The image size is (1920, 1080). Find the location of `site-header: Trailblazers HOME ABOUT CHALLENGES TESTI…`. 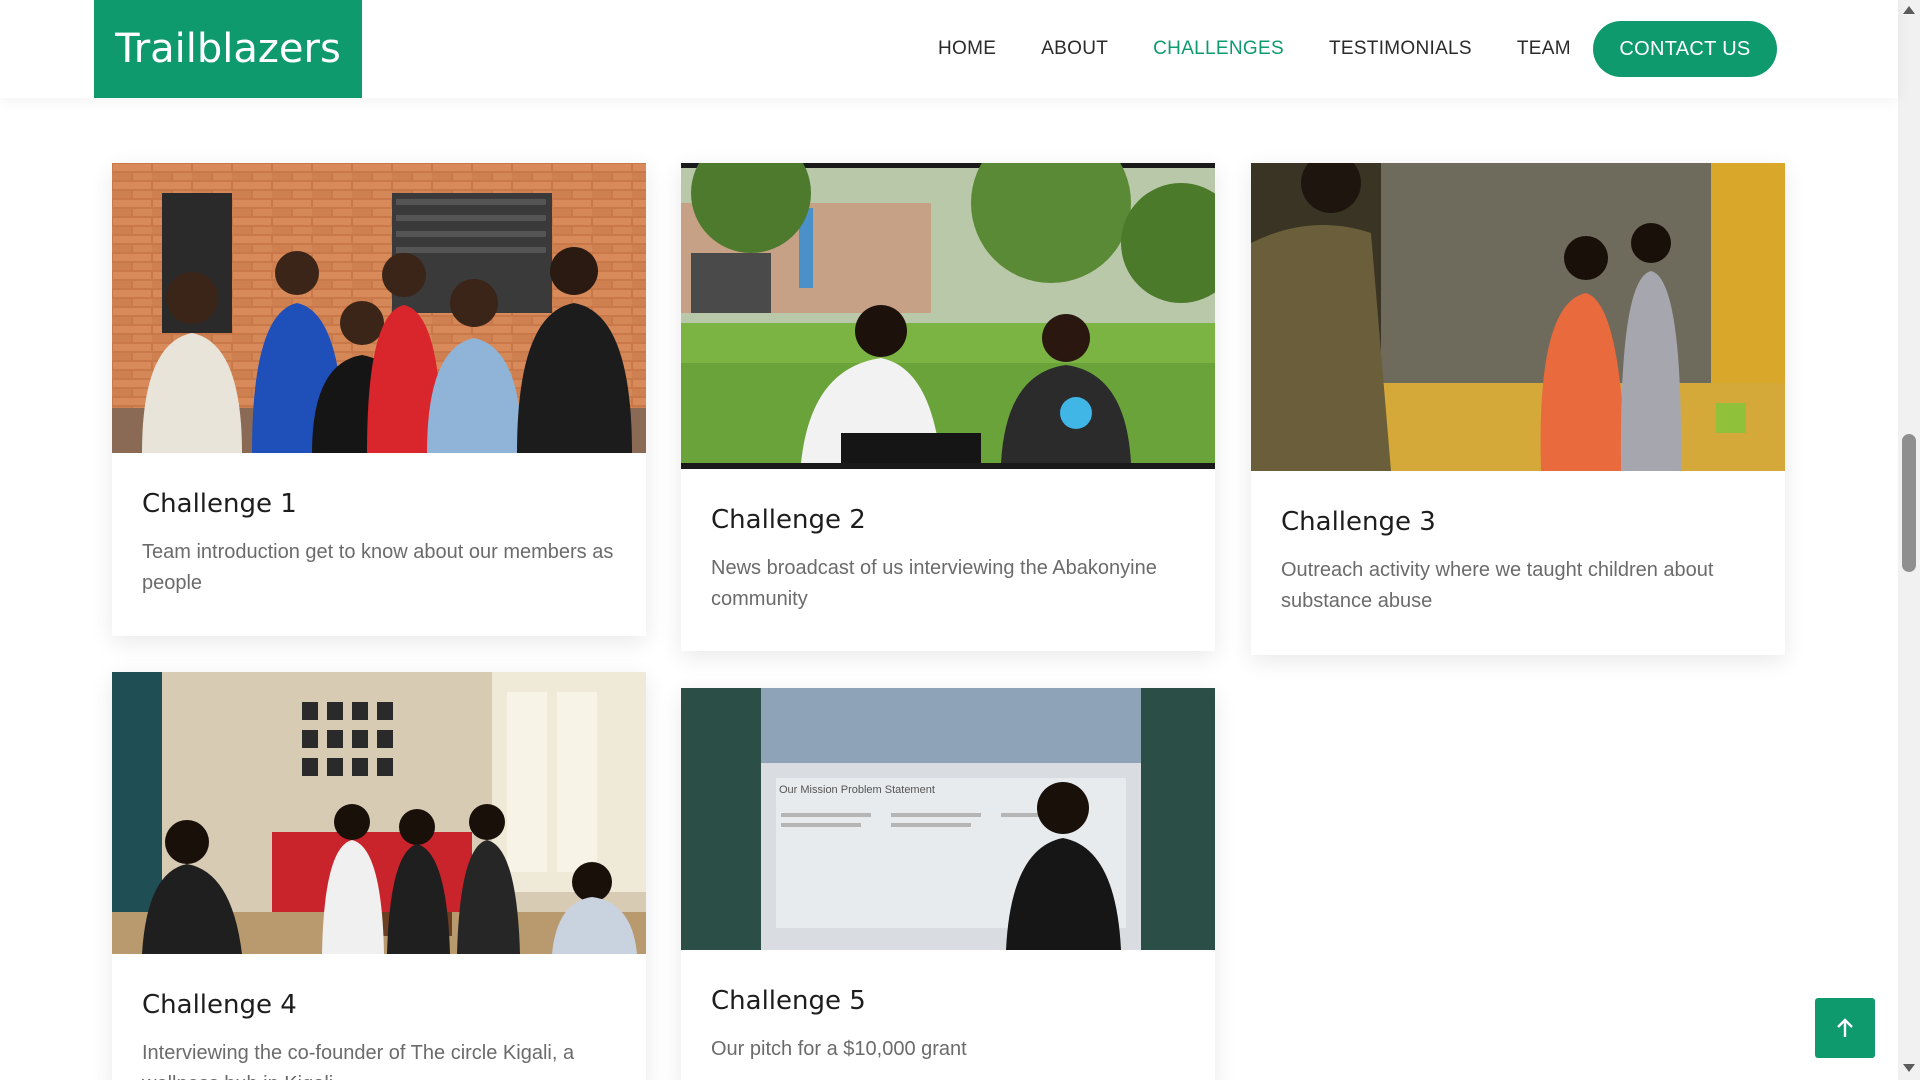

site-header: Trailblazers HOME ABOUT CHALLENGES TESTI… is located at coordinates (949, 49).